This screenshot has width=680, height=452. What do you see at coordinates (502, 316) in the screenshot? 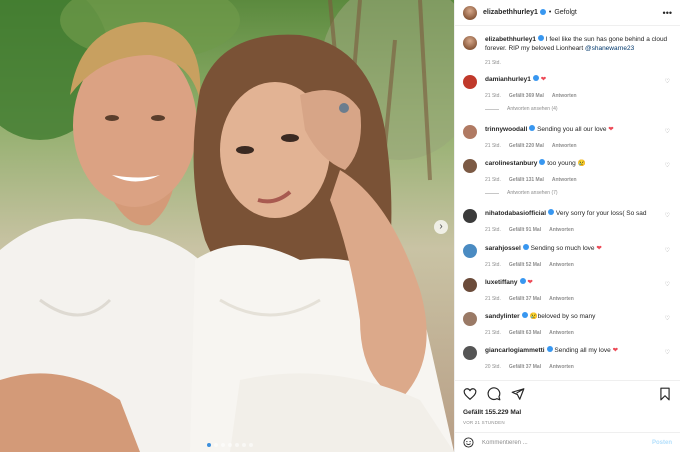
I see `commenter-username: sandylinter` at bounding box center [502, 316].